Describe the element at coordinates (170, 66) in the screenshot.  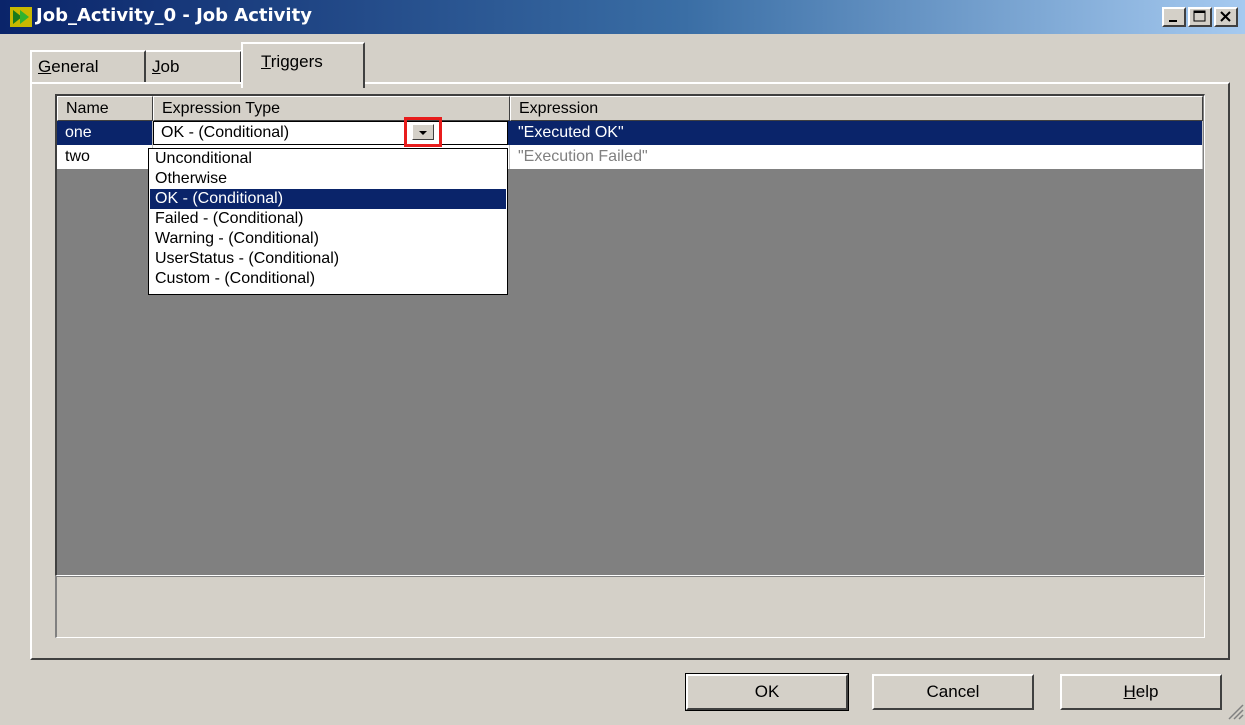
I see `tab-job-label: ob` at that location.